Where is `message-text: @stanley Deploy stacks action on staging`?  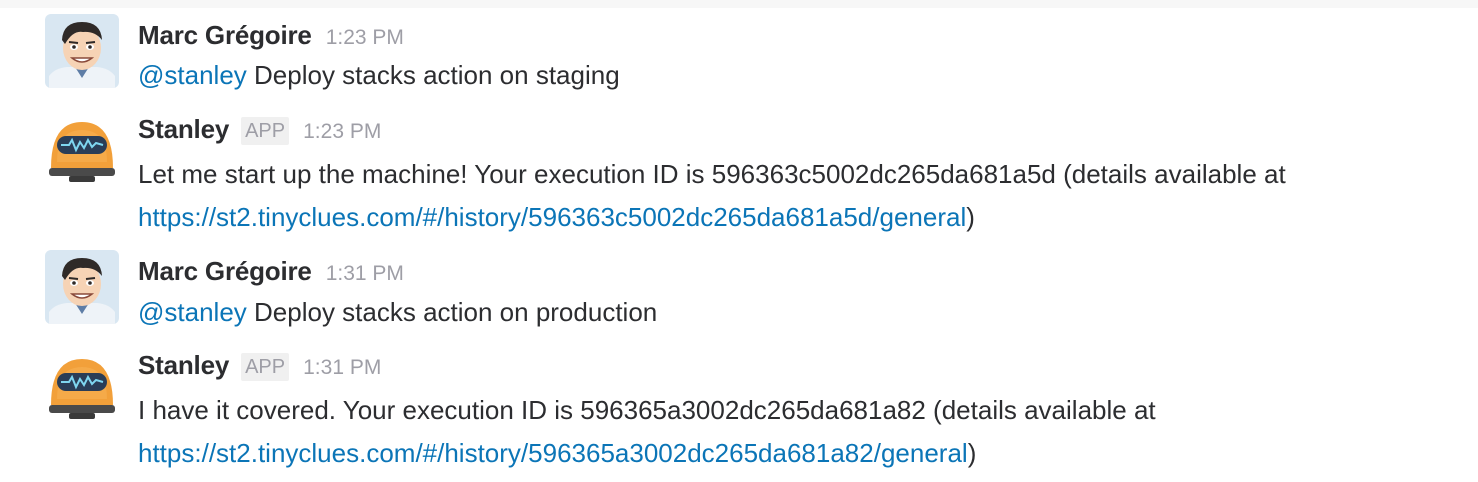 message-text: @stanley Deploy stacks action on staging is located at coordinates (379, 75).